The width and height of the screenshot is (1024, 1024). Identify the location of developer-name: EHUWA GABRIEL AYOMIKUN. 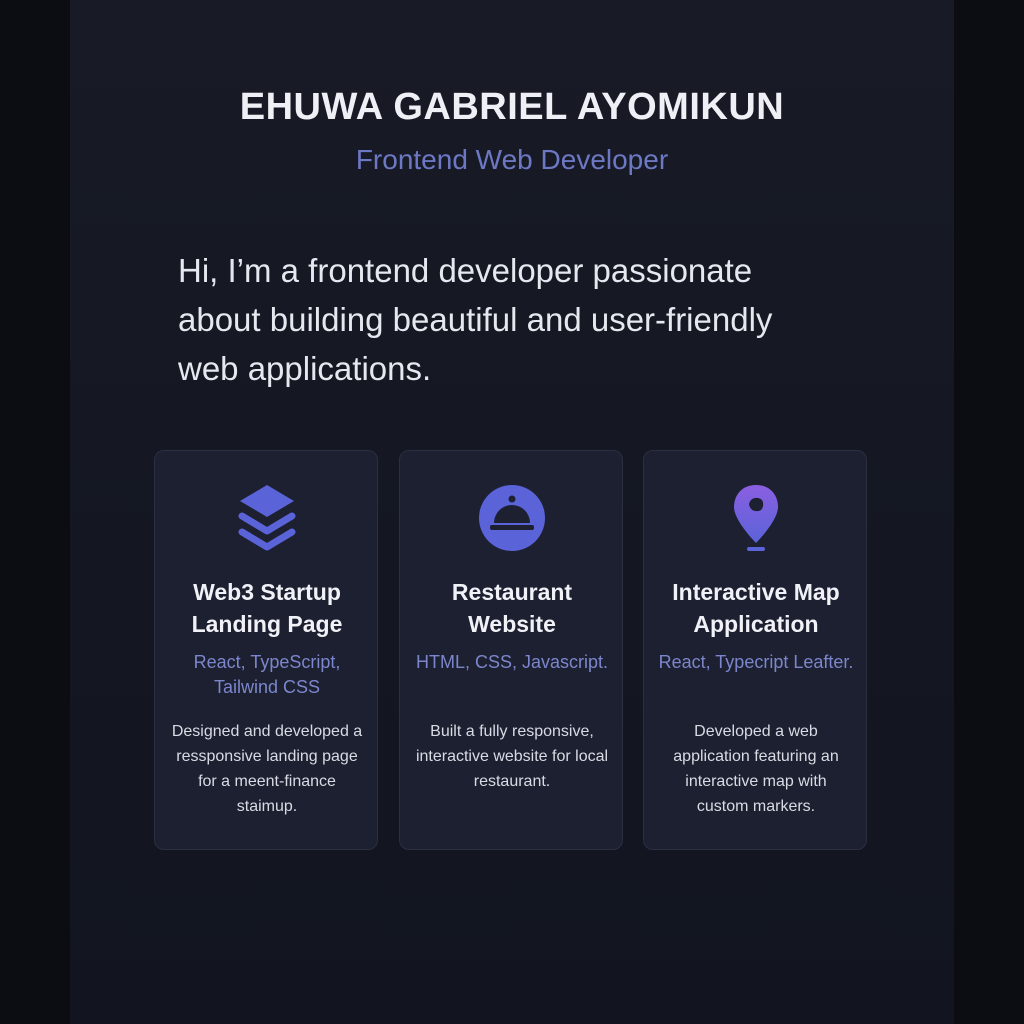
(512, 107).